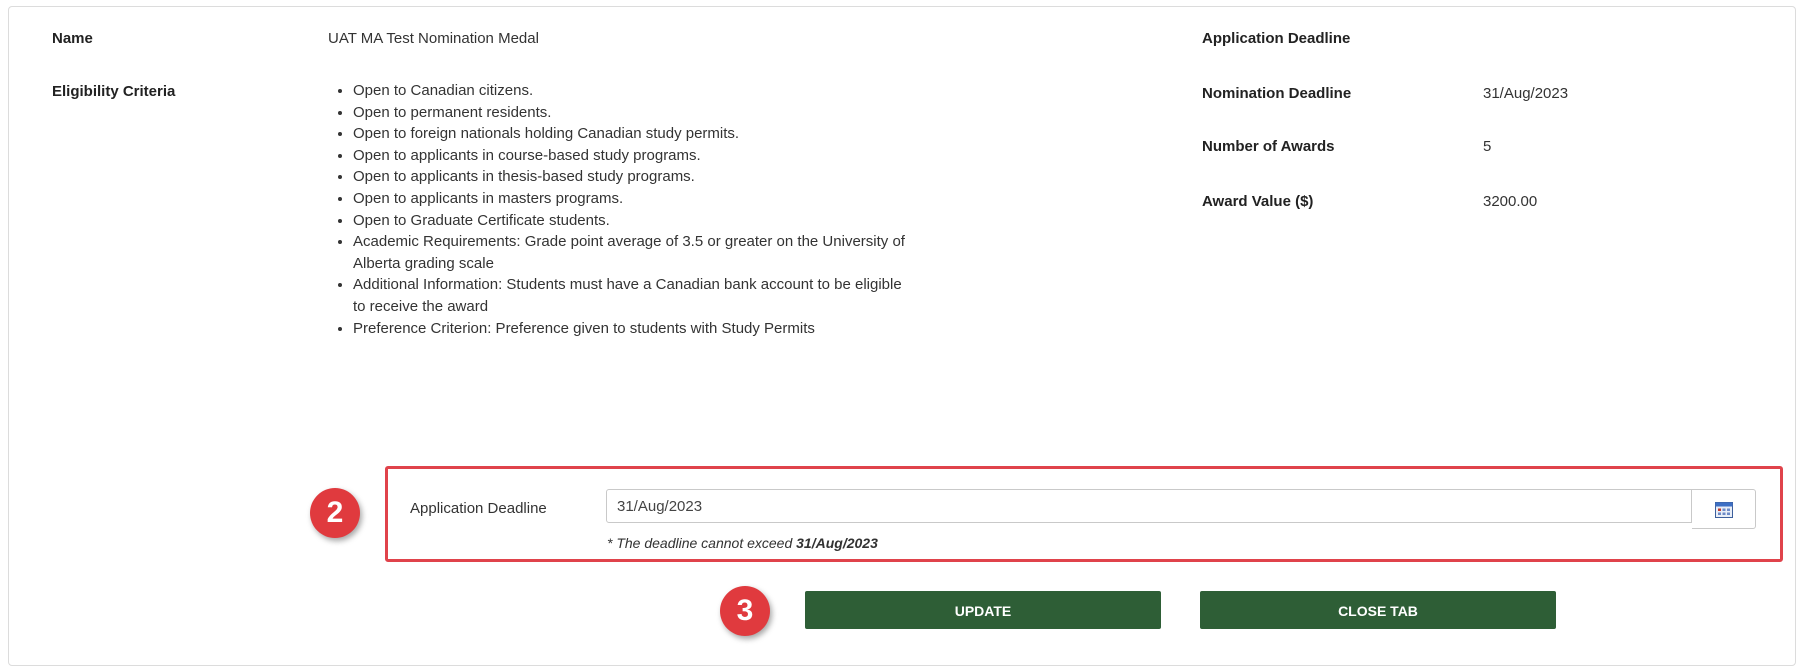 This screenshot has width=1797, height=666. I want to click on calendar-button, so click(1724, 509).